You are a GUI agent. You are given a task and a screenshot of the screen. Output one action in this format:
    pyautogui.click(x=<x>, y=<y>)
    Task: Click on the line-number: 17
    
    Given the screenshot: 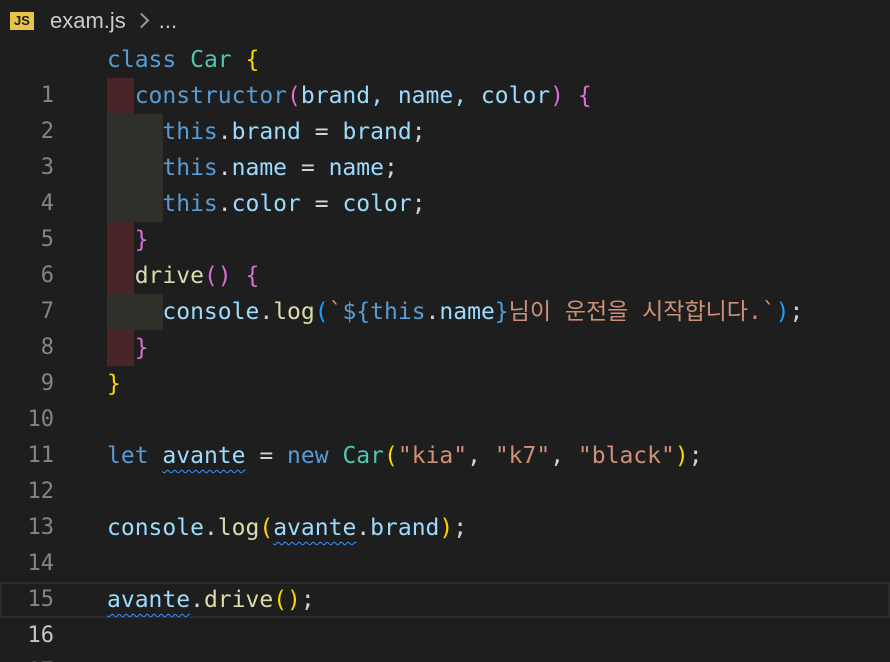 What is the action you would take?
    pyautogui.click(x=27, y=658)
    